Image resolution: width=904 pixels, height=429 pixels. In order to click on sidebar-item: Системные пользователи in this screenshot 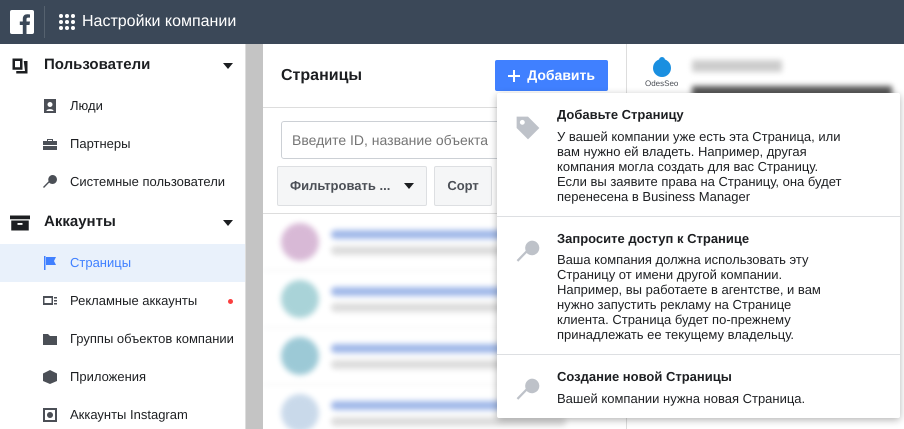, I will do `click(122, 182)`.